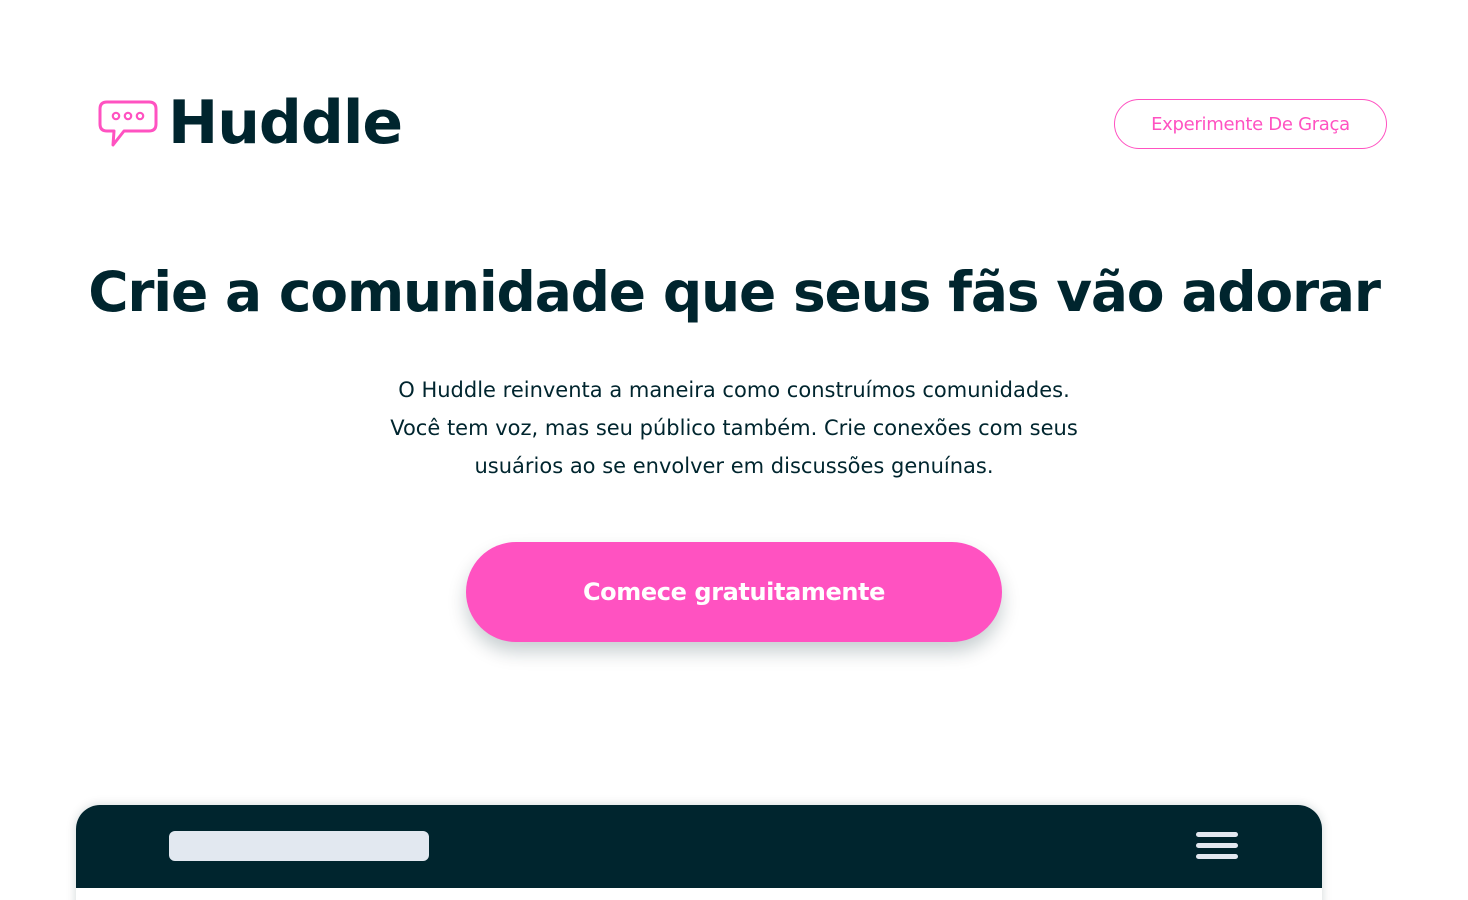 This screenshot has width=1468, height=900. I want to click on logo: Huddle, so click(250, 123).